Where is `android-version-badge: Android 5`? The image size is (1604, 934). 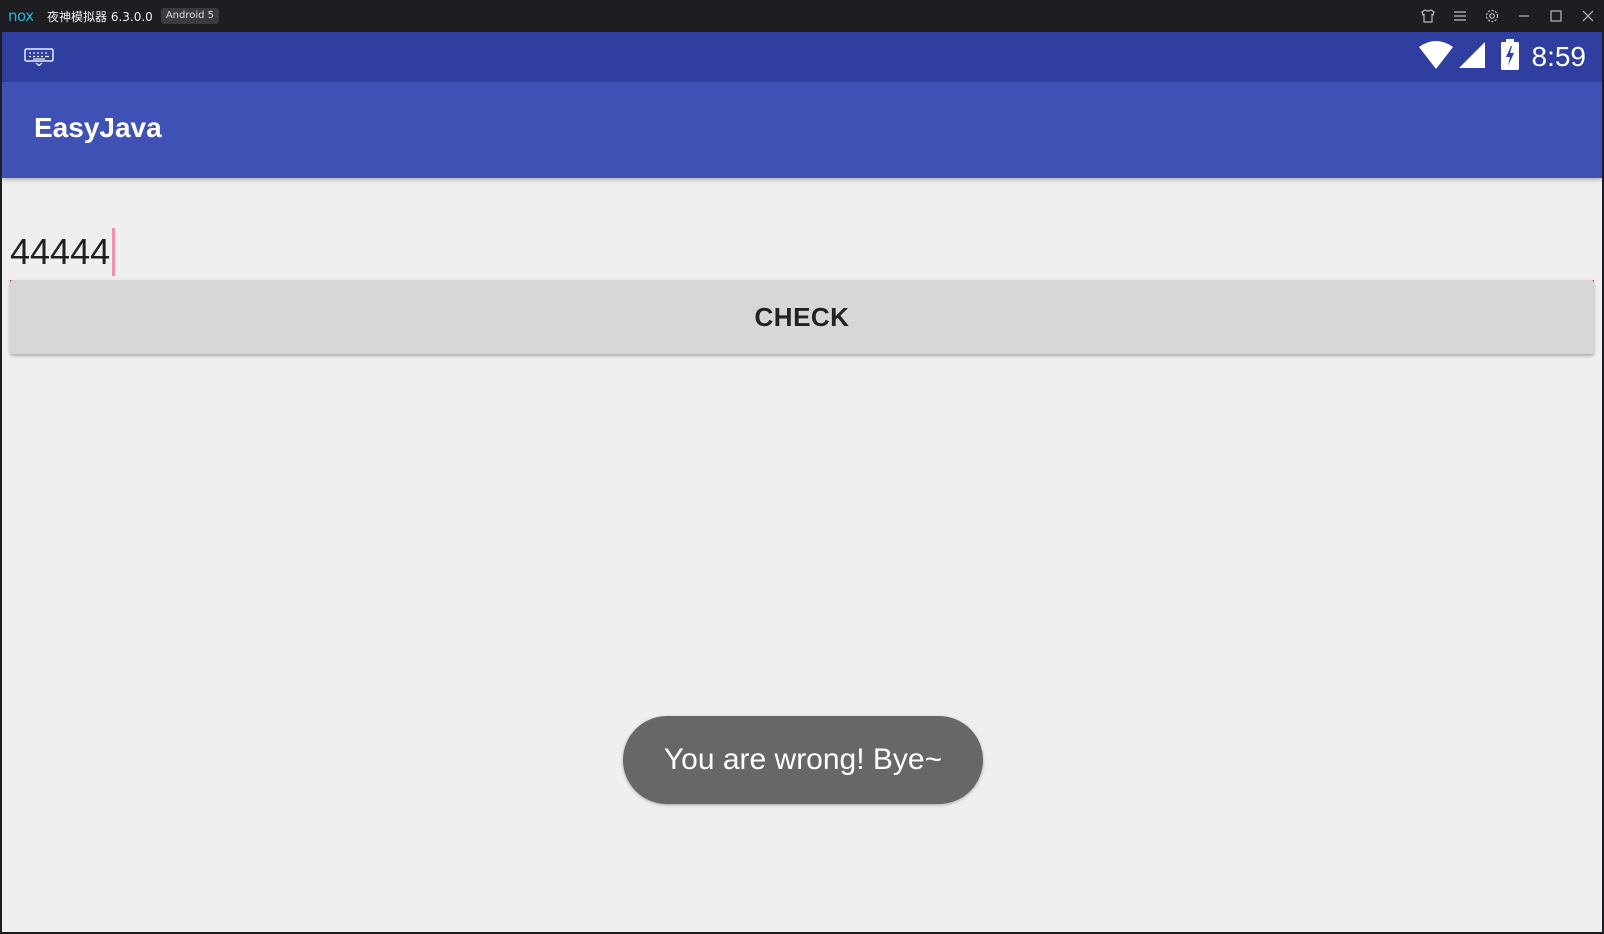
android-version-badge: Android 5 is located at coordinates (190, 16).